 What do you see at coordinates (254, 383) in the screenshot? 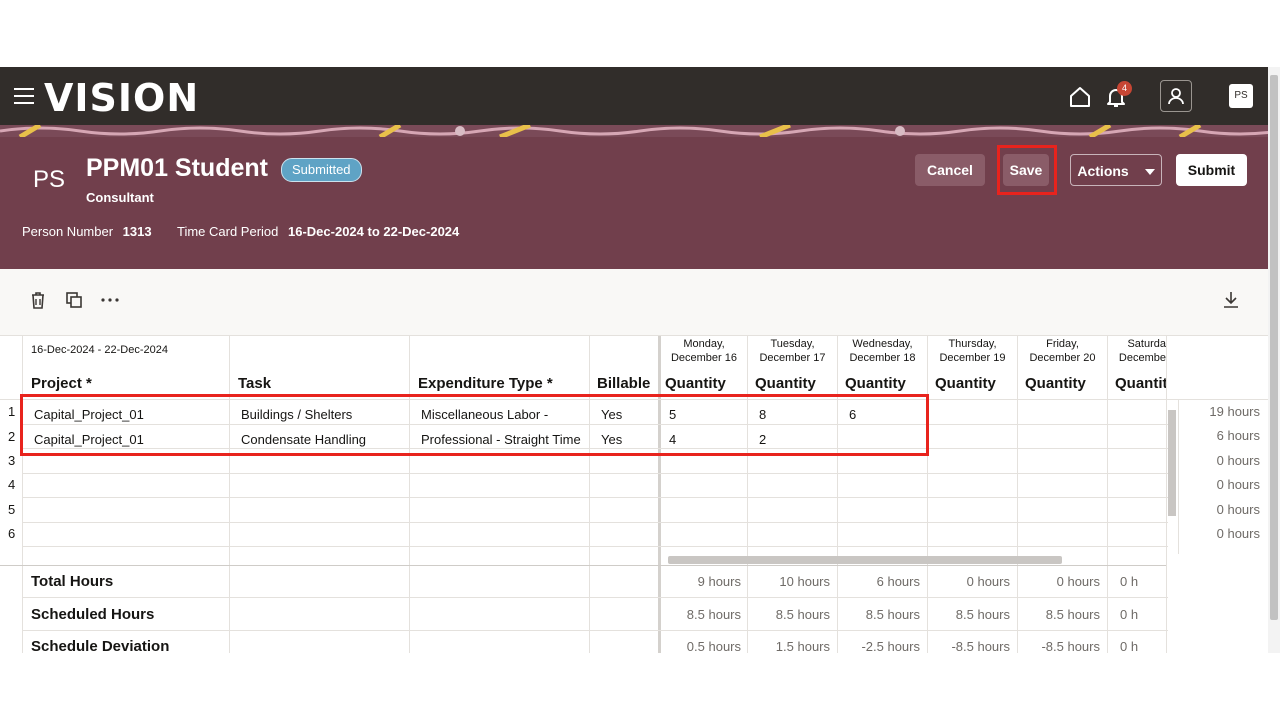
I see `column-header-task: Task` at bounding box center [254, 383].